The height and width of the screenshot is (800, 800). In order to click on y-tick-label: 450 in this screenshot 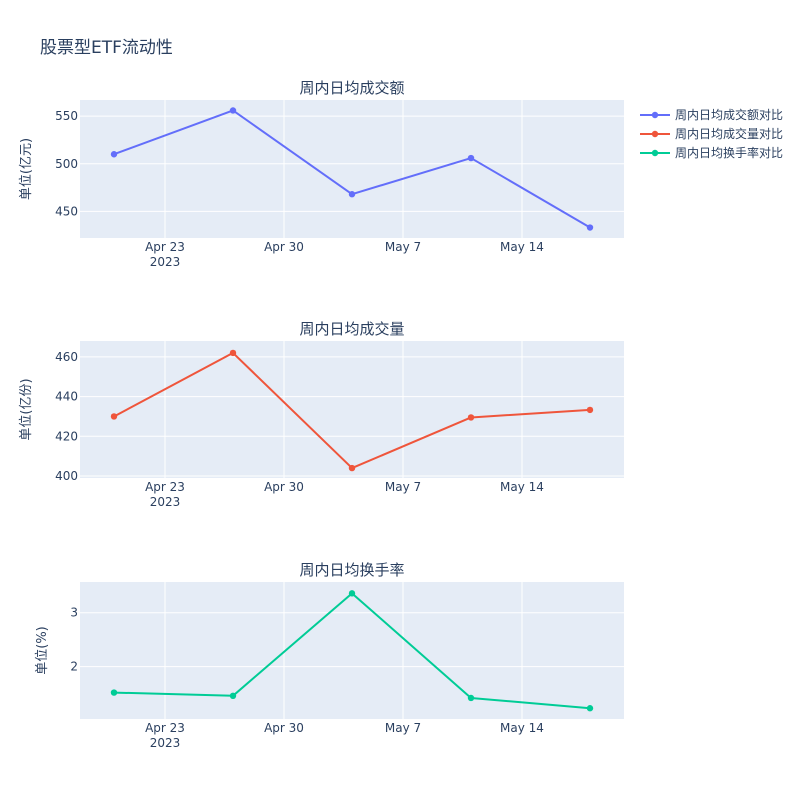, I will do `click(66, 211)`.